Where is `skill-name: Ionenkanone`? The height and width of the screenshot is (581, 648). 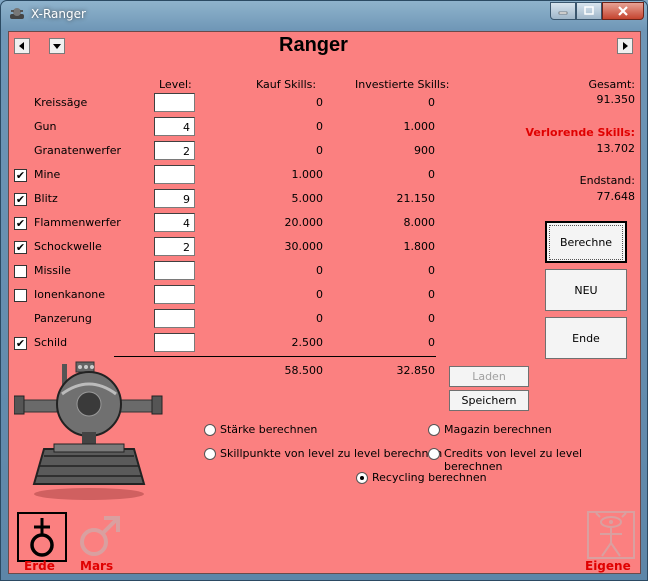
skill-name: Ionenkanone is located at coordinates (70, 294).